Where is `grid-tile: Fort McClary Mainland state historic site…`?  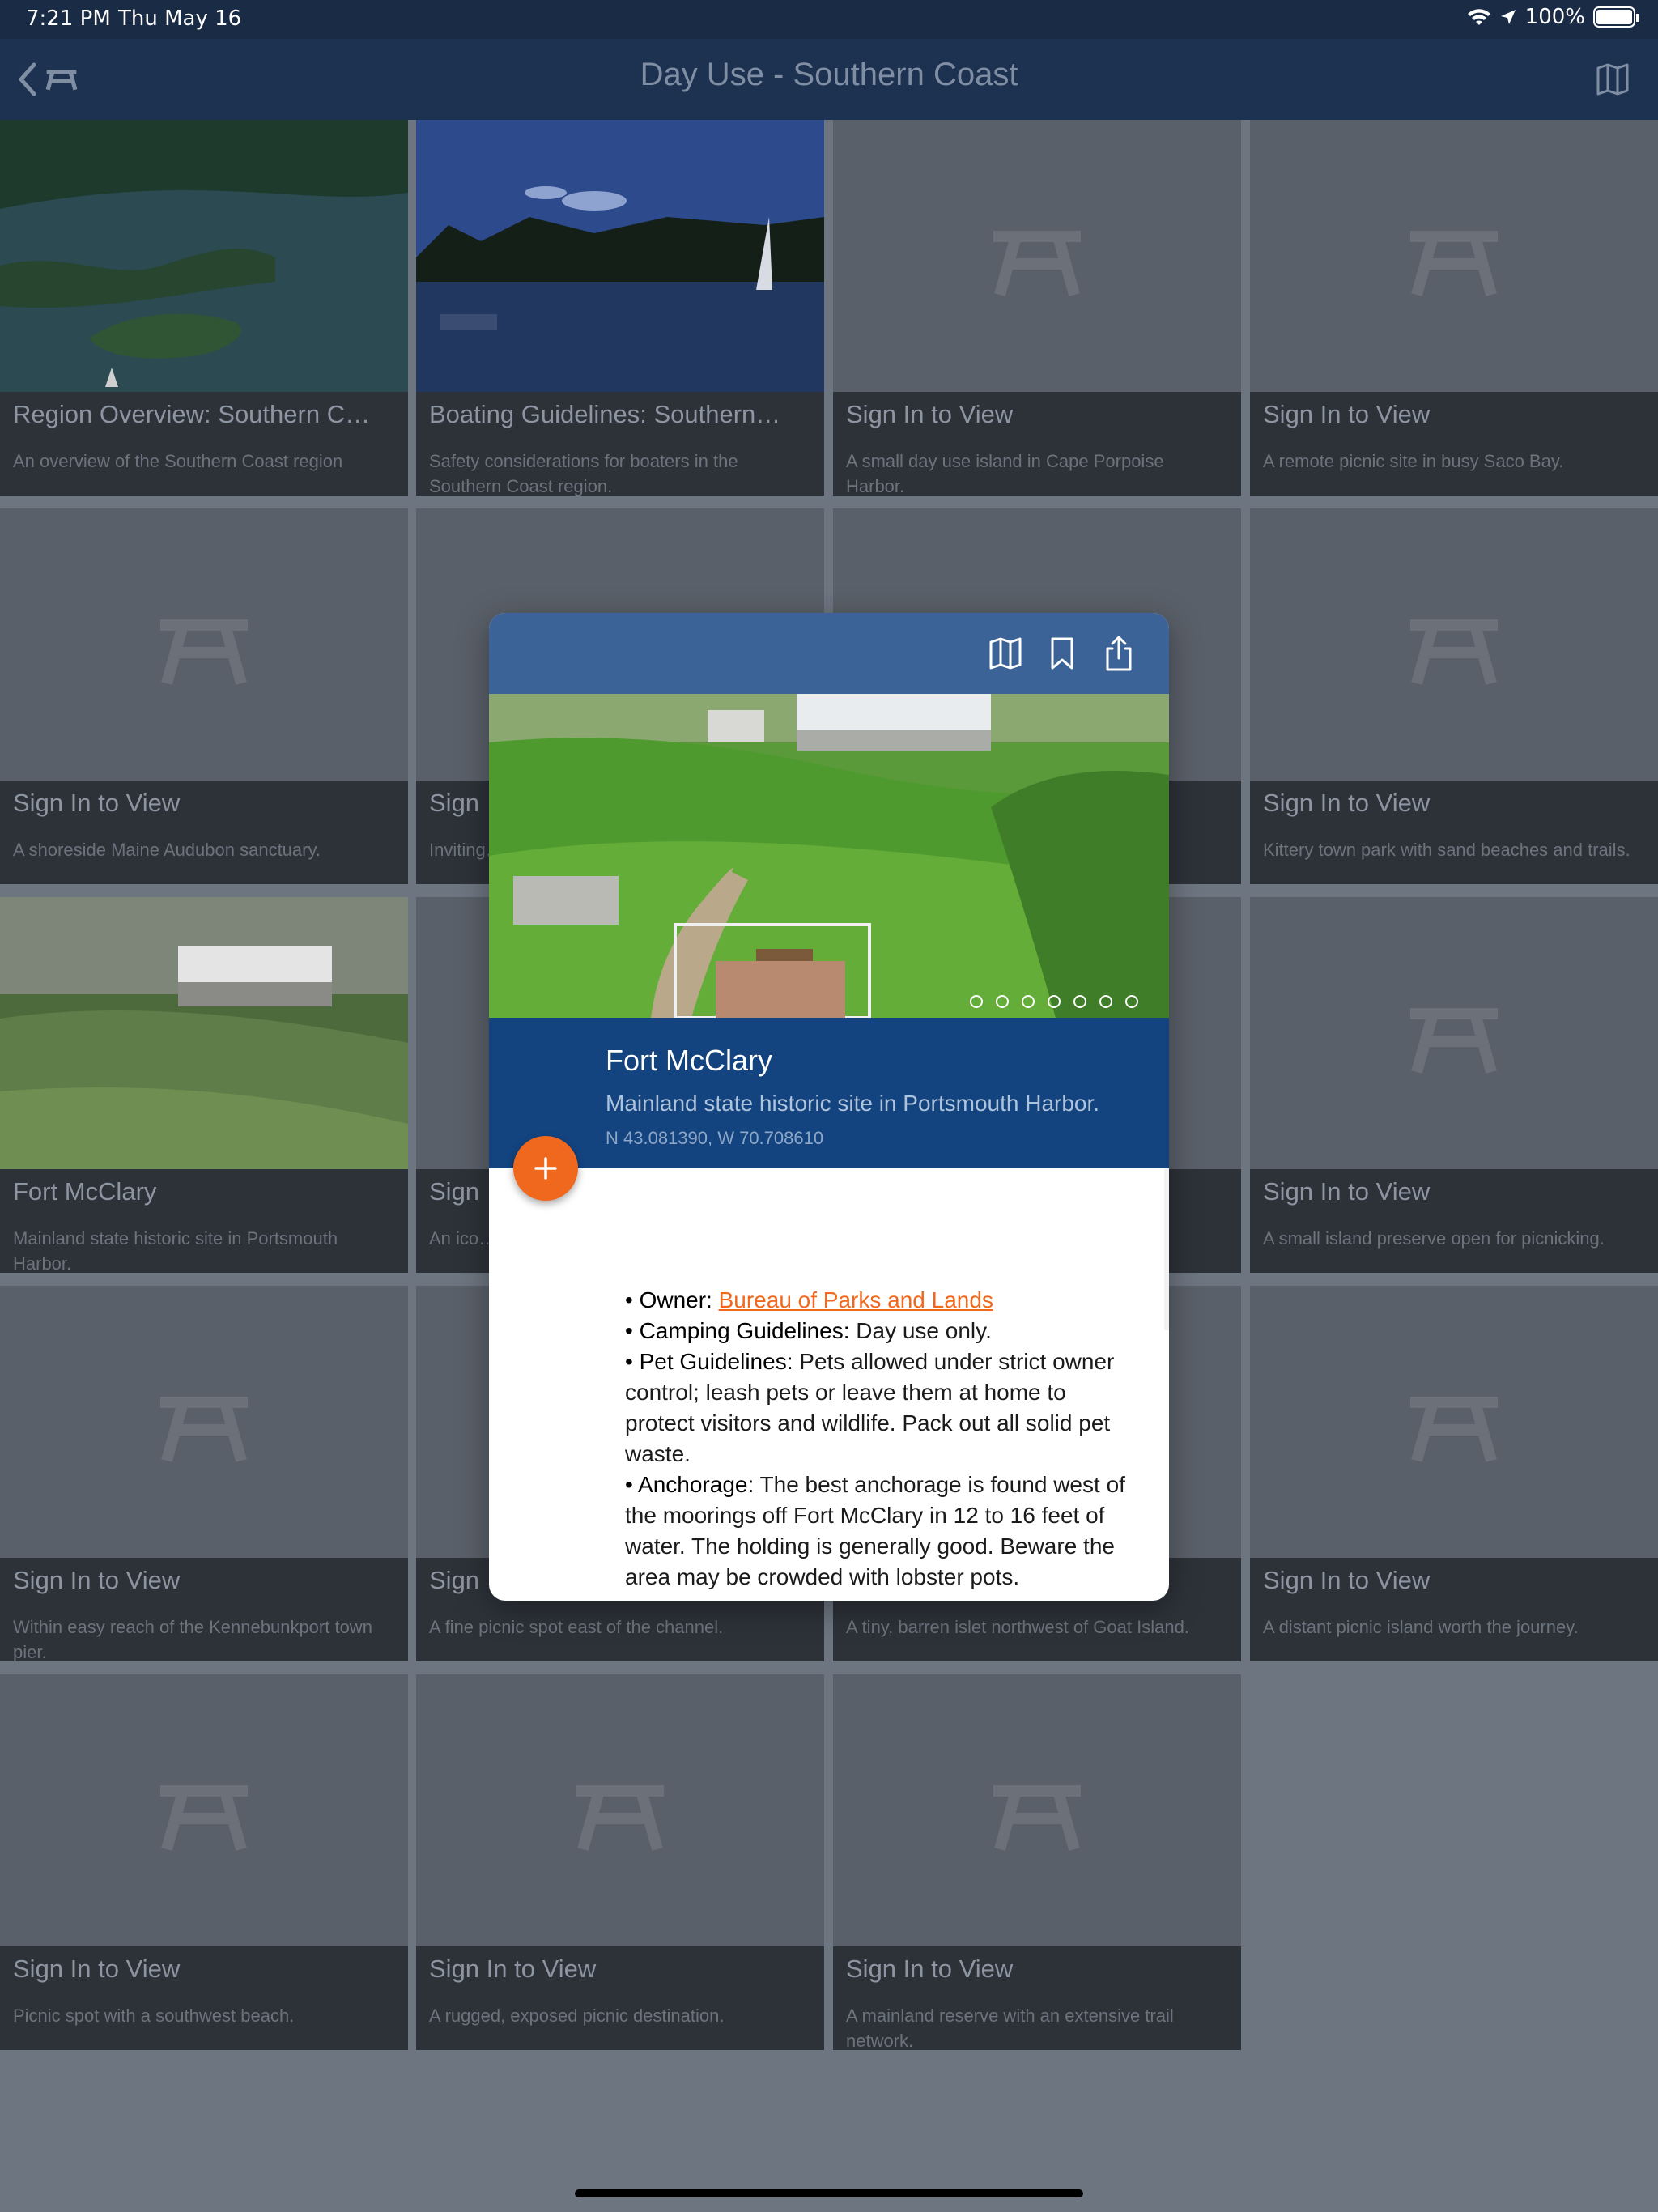
grid-tile: Fort McClary Mainland state historic site… is located at coordinates (204, 1085).